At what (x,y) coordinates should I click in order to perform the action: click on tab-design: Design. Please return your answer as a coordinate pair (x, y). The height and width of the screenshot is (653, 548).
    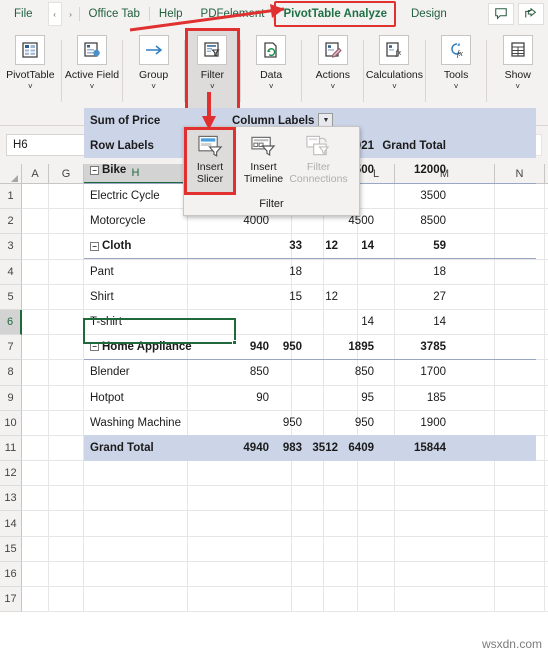
    Looking at the image, I should click on (429, 14).